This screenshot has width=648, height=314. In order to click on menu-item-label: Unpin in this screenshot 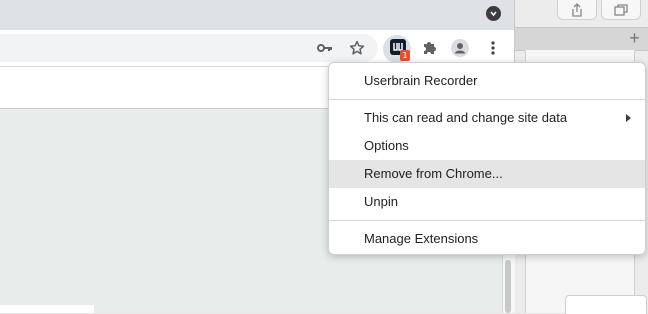, I will do `click(381, 201)`.